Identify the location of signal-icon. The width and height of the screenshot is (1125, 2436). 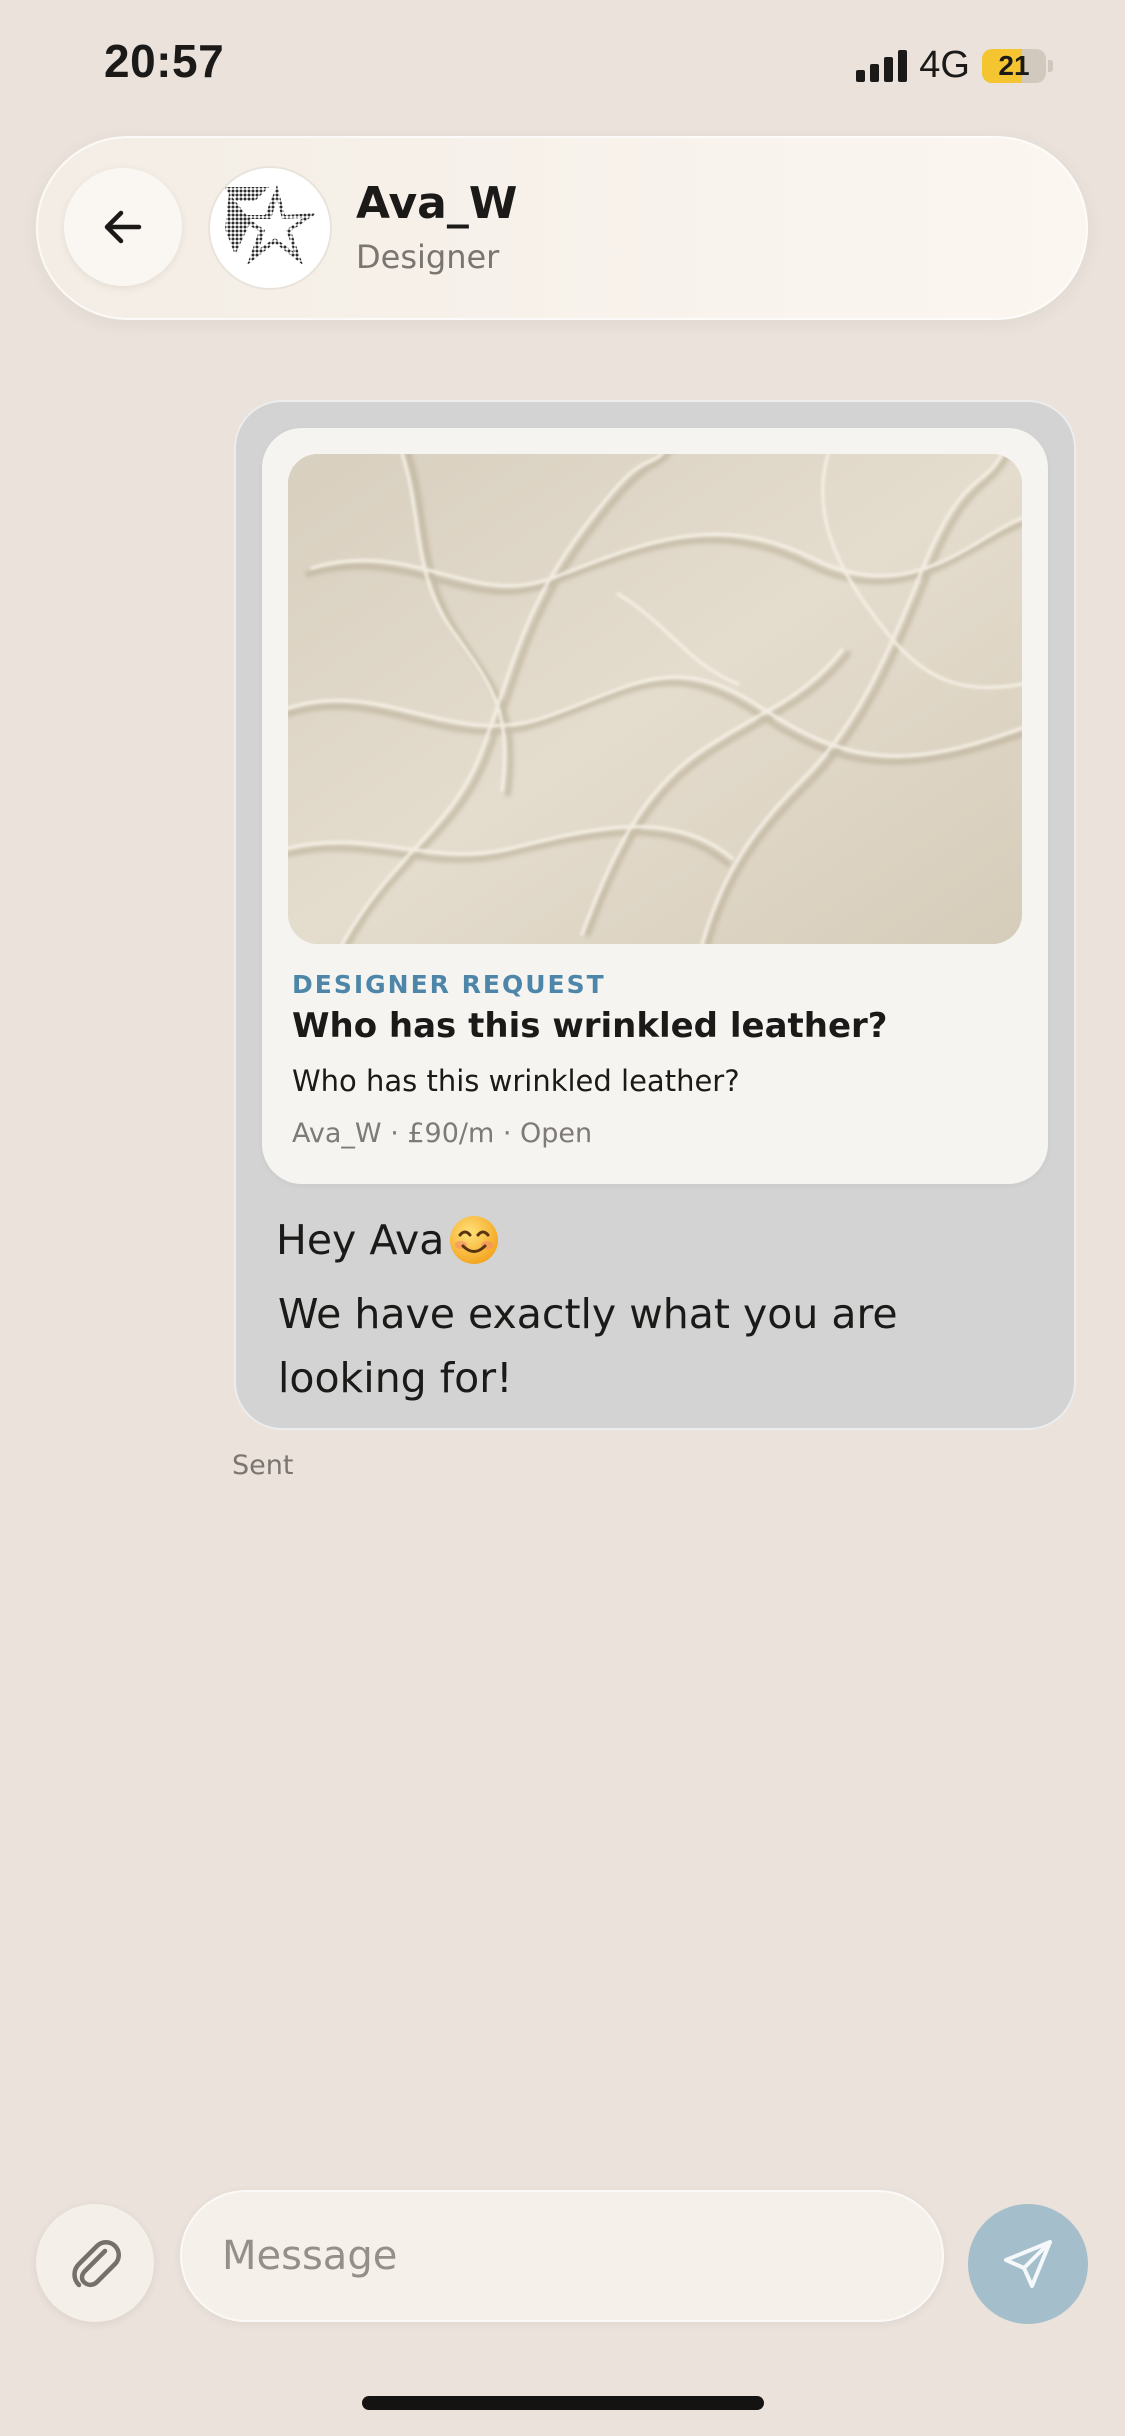
(882, 65).